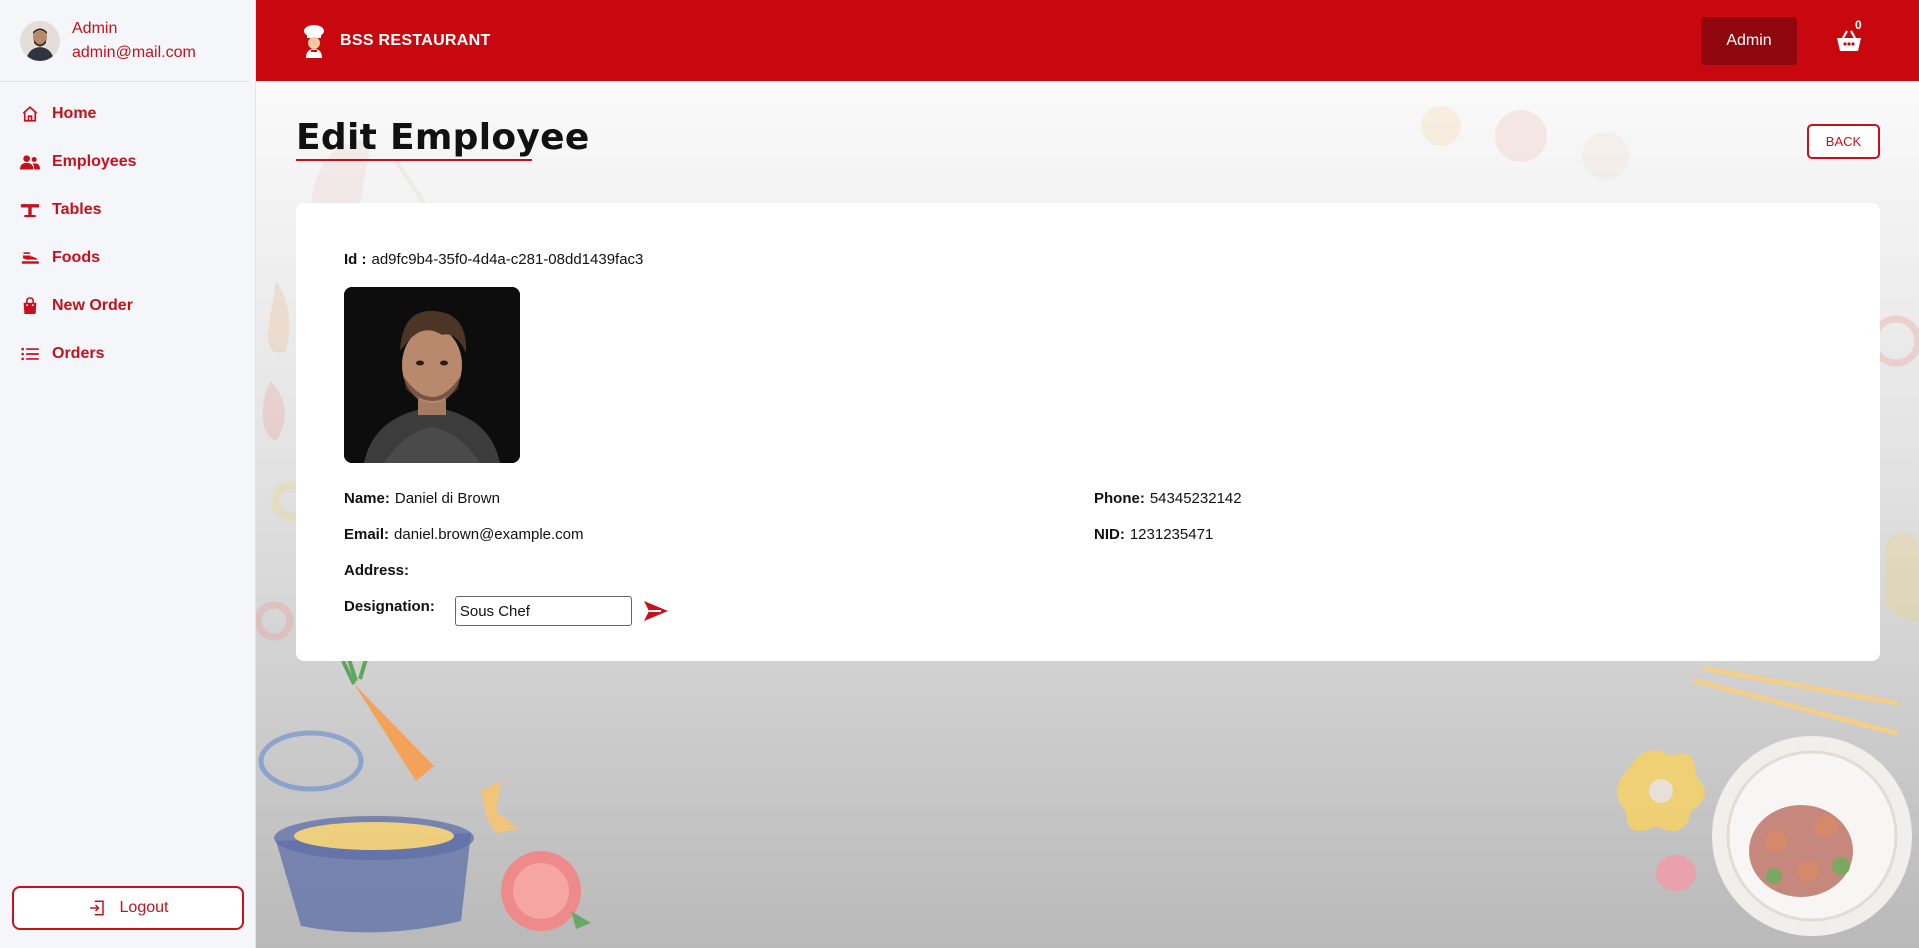 The height and width of the screenshot is (948, 1919). What do you see at coordinates (30, 354) in the screenshot?
I see `list-icon` at bounding box center [30, 354].